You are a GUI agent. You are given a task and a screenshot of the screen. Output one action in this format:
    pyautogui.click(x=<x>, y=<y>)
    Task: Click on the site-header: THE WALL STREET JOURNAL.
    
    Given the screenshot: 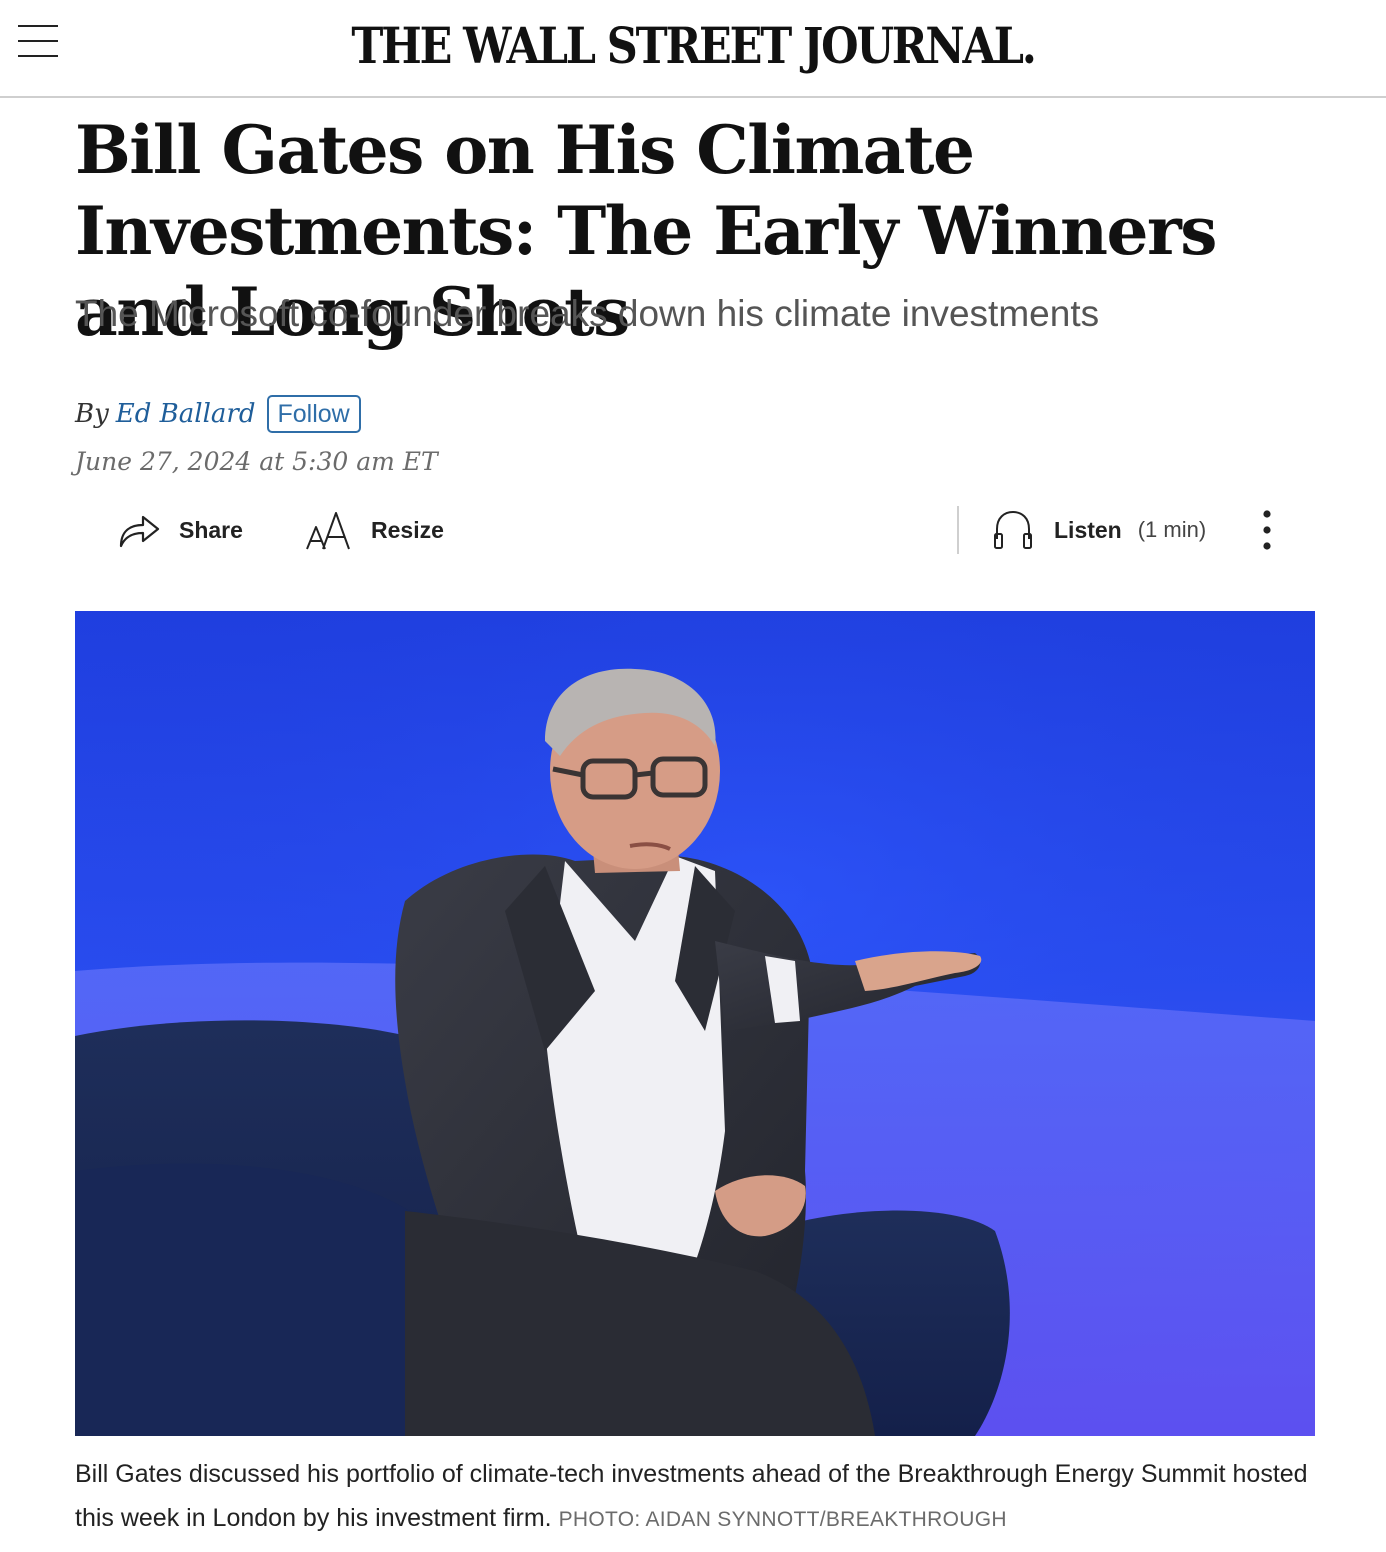 What is the action you would take?
    pyautogui.click(x=693, y=49)
    